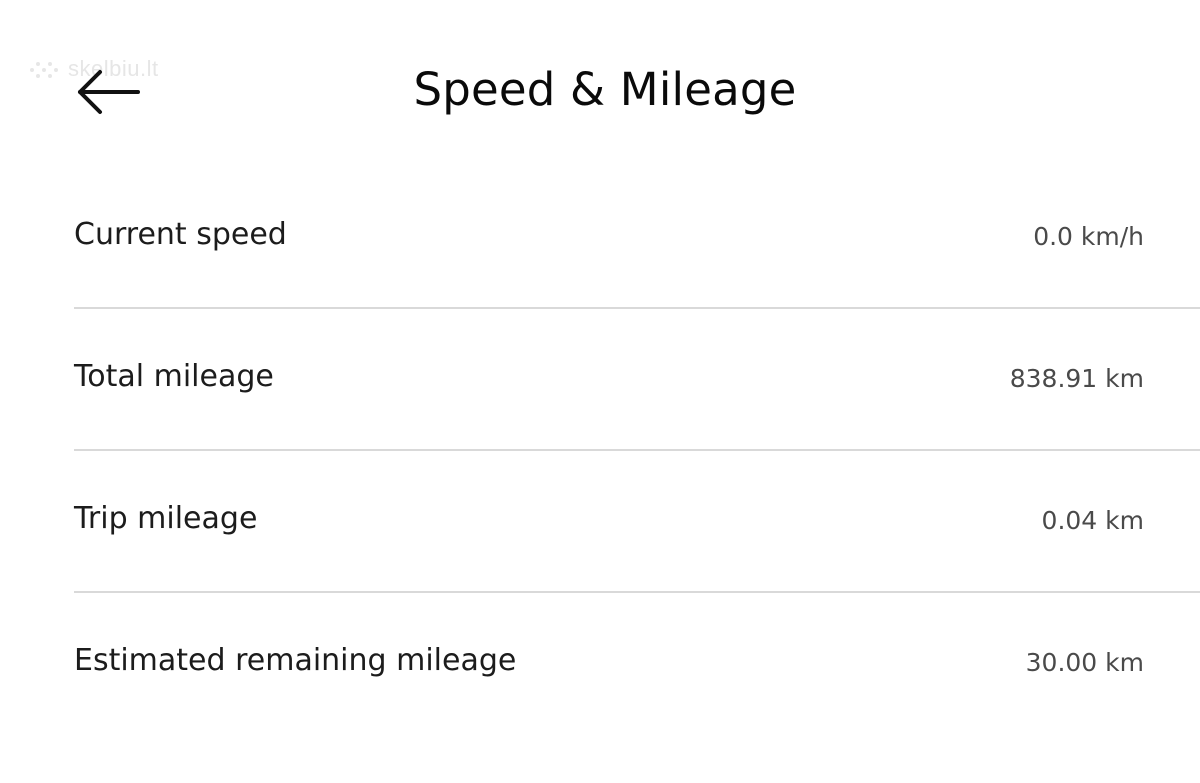 This screenshot has height=783, width=1200. What do you see at coordinates (166, 518) in the screenshot?
I see `row-label: Trip mileage` at bounding box center [166, 518].